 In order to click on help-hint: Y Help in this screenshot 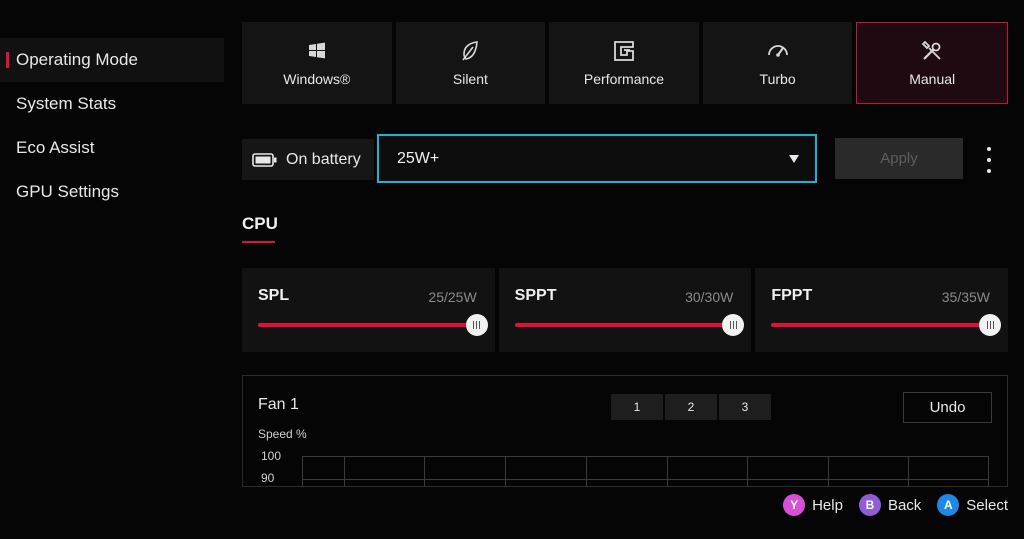, I will do `click(813, 505)`.